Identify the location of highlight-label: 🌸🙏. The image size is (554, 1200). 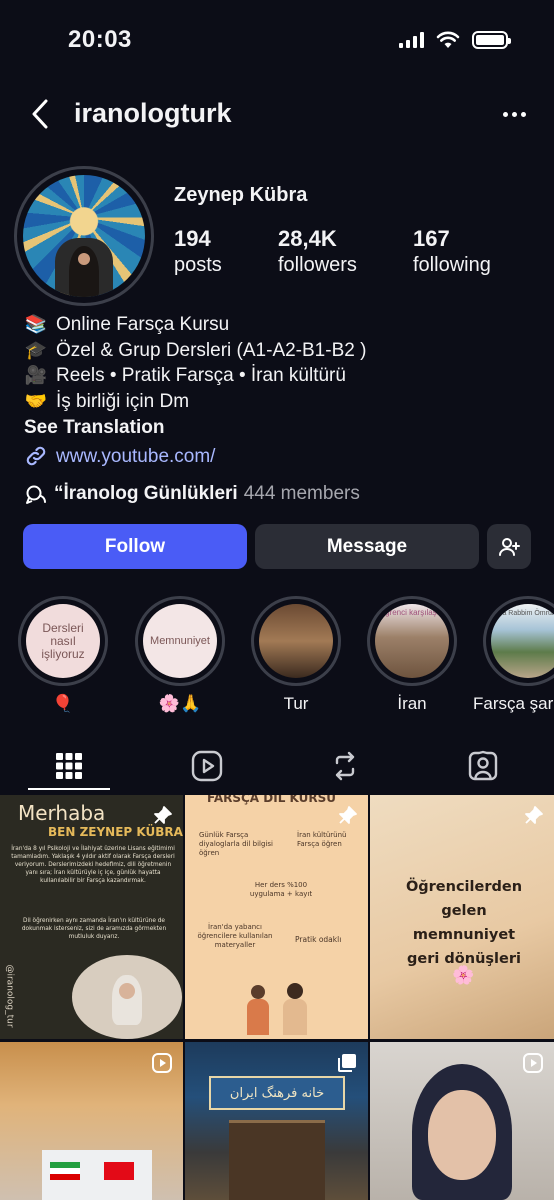
(180, 703).